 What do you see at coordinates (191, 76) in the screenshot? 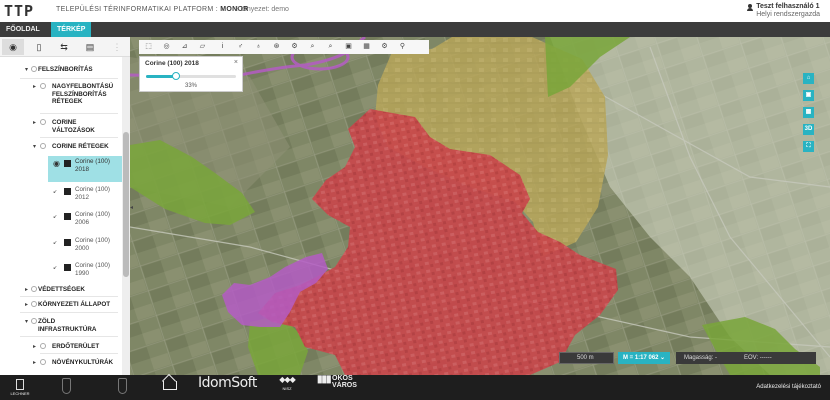
I see `opacity-slider` at bounding box center [191, 76].